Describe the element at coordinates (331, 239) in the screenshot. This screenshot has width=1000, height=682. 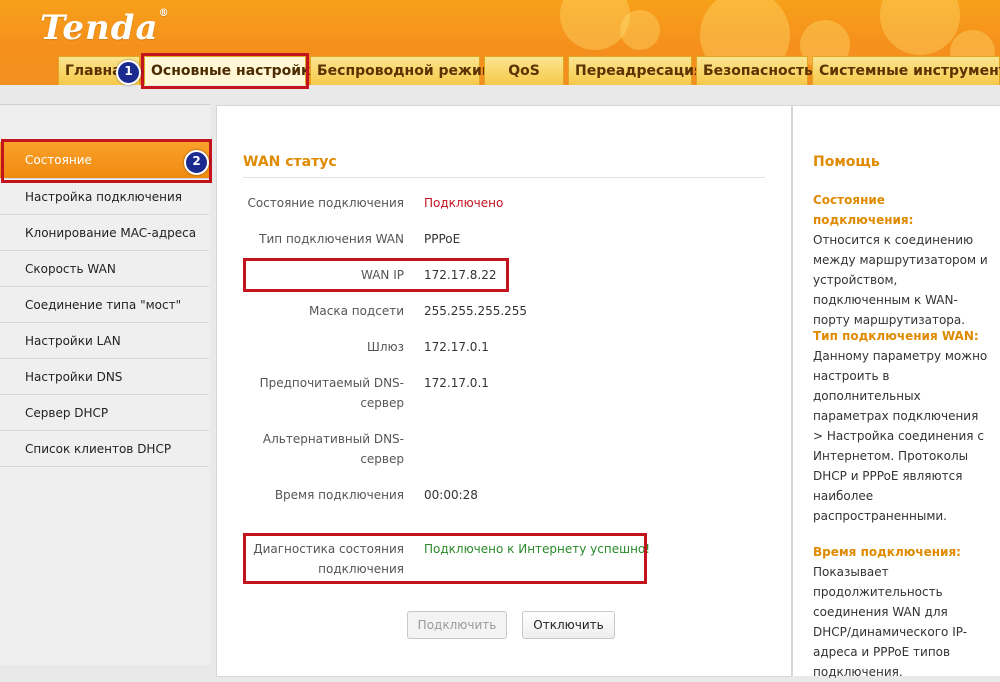
I see `label-wan-type: Тип подключения WAN` at that location.